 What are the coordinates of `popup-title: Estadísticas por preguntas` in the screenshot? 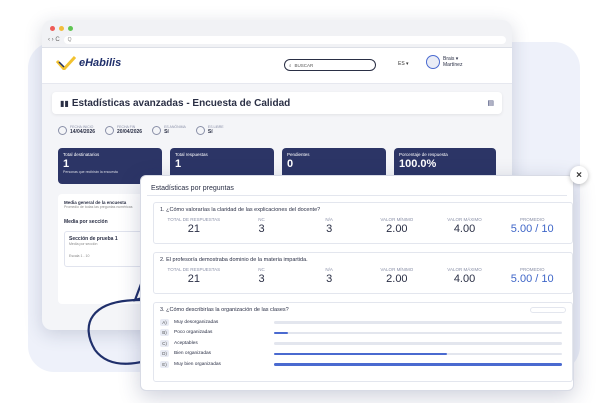 It's located at (357, 189).